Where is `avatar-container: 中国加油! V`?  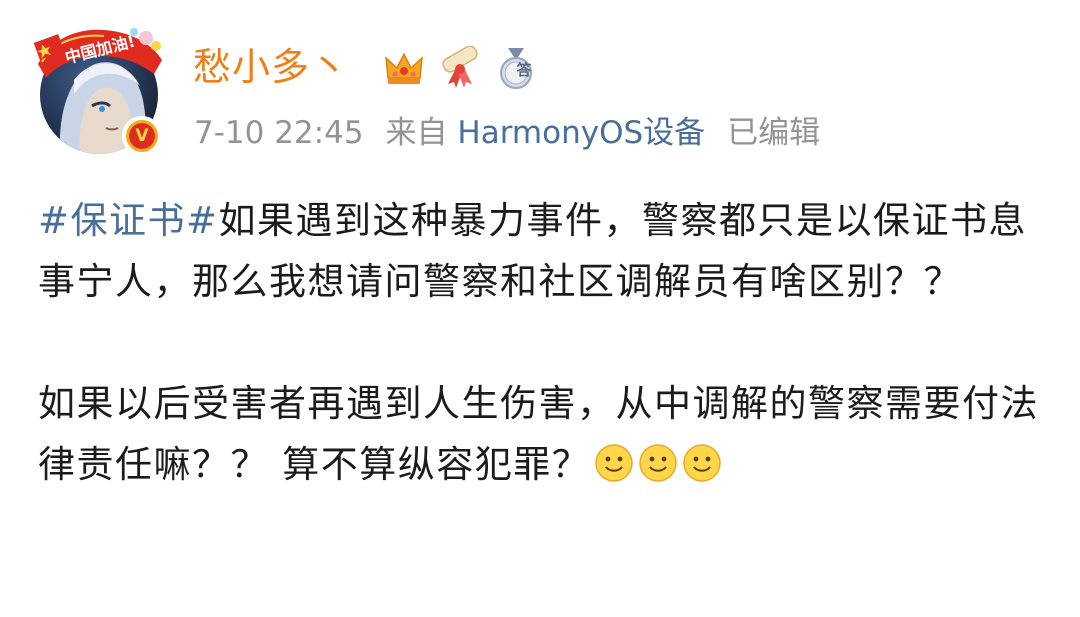 avatar-container: 中国加油! V is located at coordinates (99, 92).